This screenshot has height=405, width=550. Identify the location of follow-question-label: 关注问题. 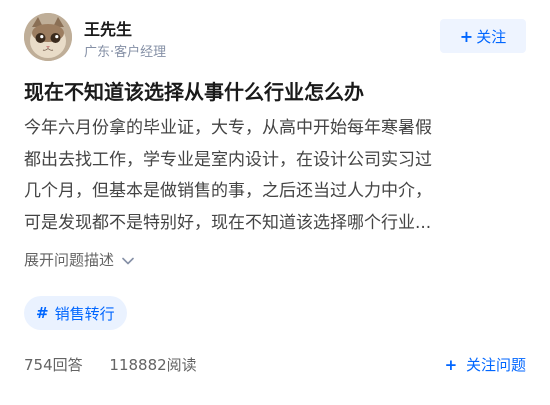
(495, 365).